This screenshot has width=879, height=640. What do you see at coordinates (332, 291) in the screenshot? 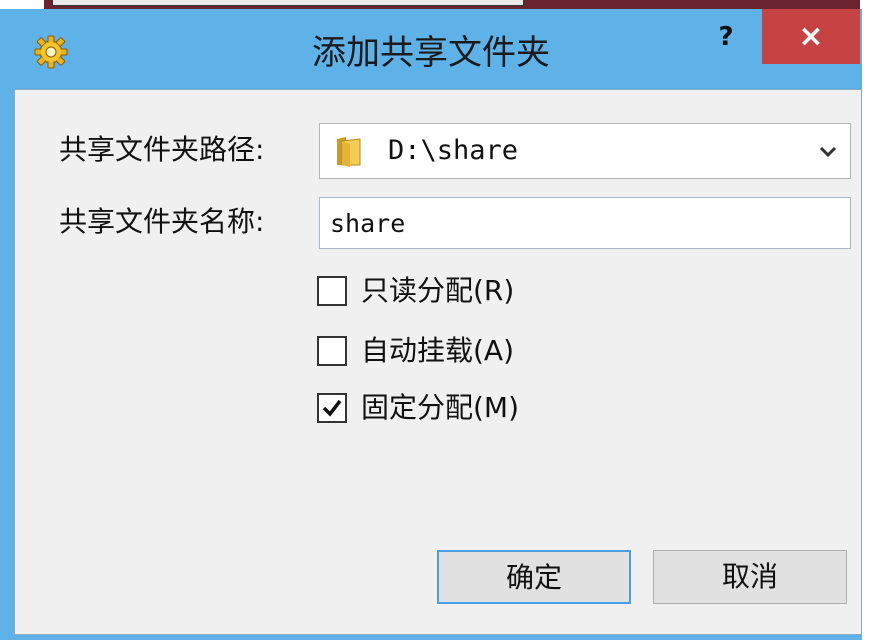
I see `readonly-checkbox` at bounding box center [332, 291].